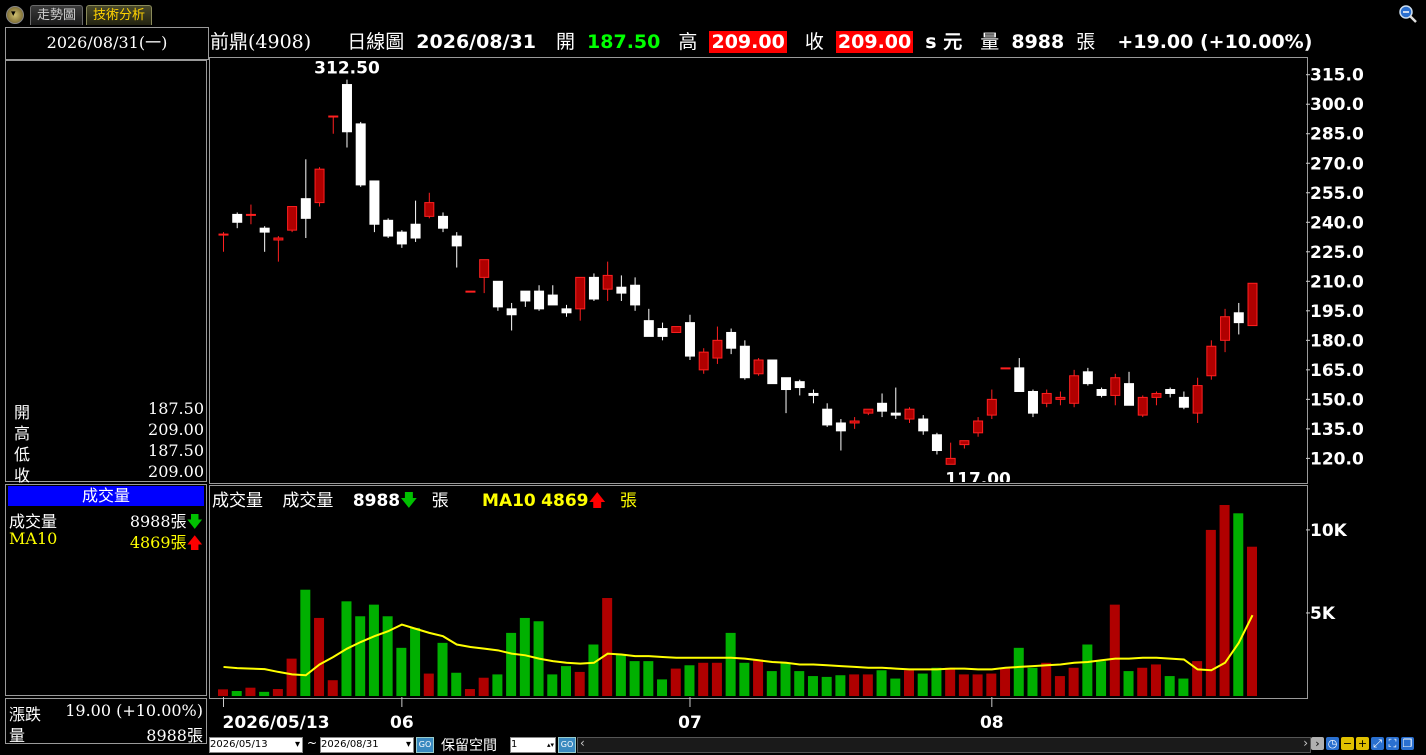 Image resolution: width=1426 pixels, height=755 pixels. I want to click on ohlc-low-value: 187.50, so click(176, 450).